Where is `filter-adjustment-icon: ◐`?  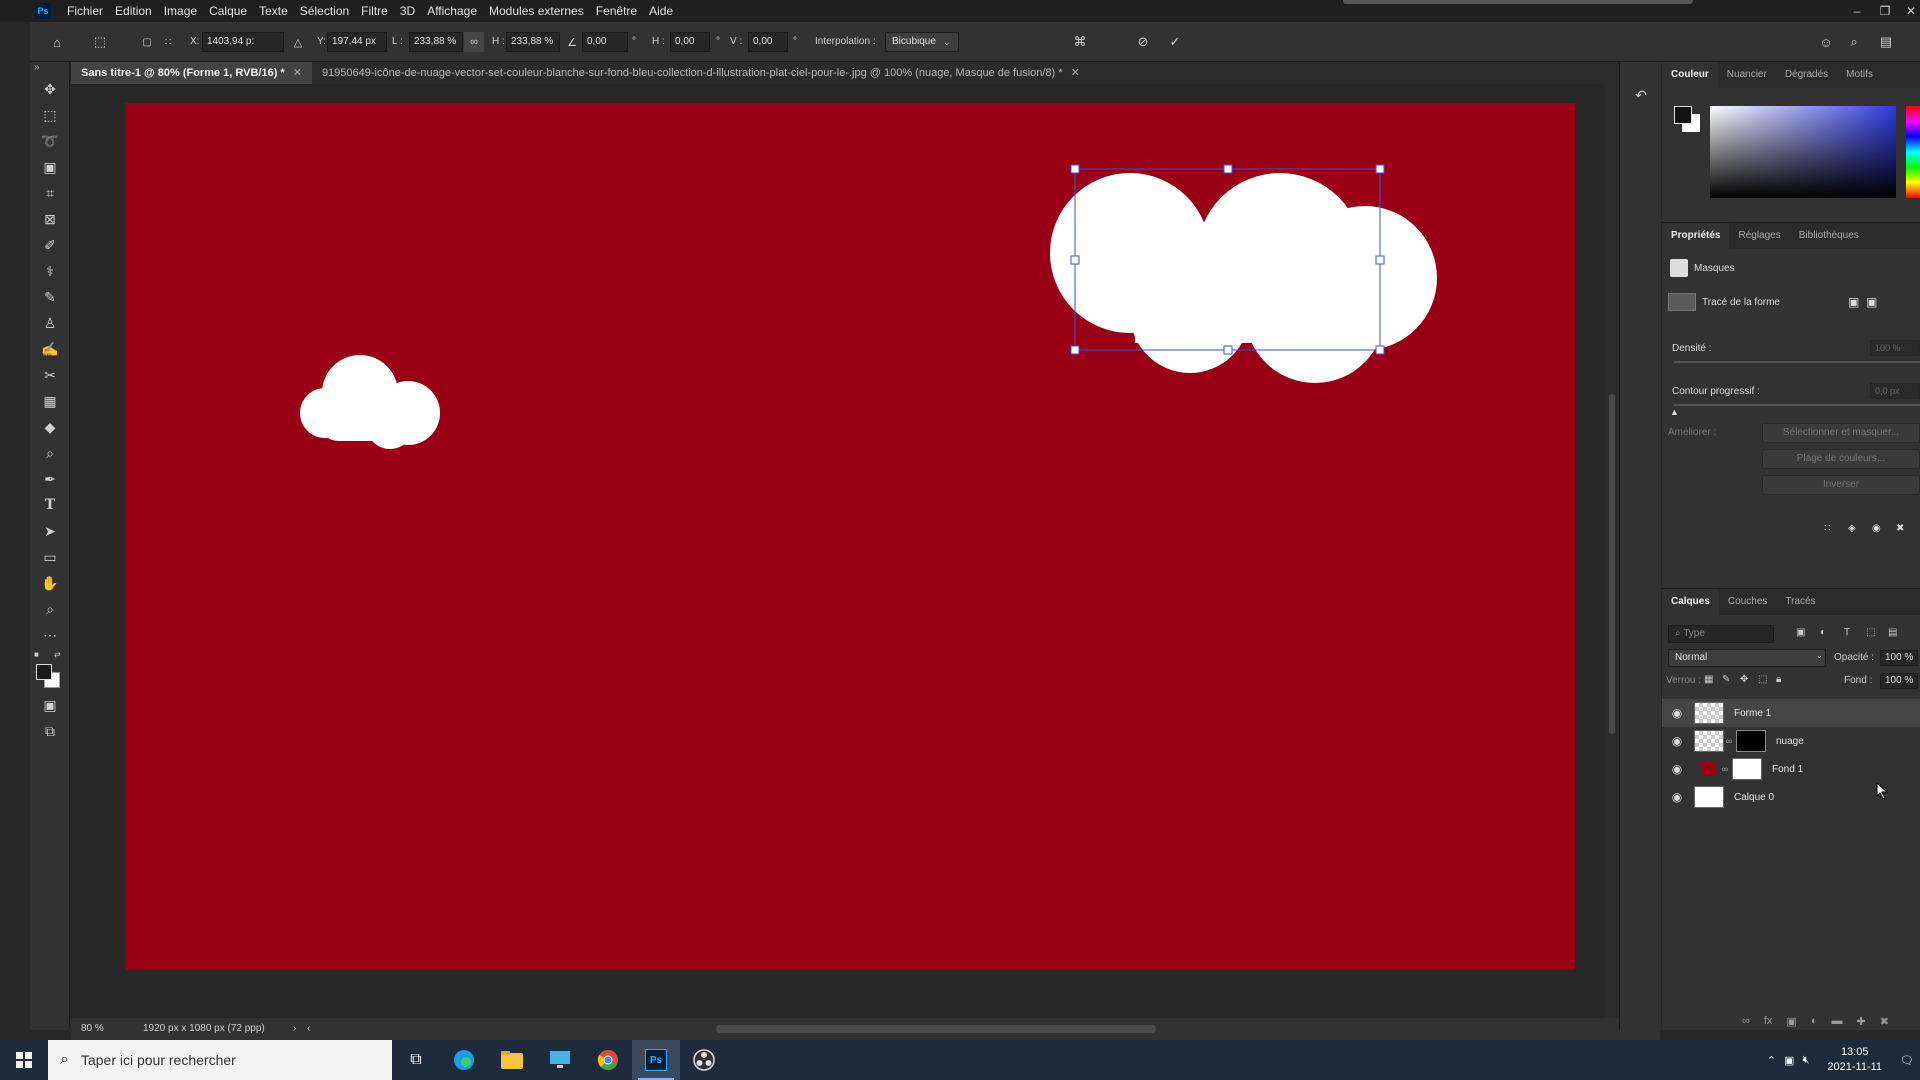
filter-adjustment-icon: ◐ is located at coordinates (1823, 632).